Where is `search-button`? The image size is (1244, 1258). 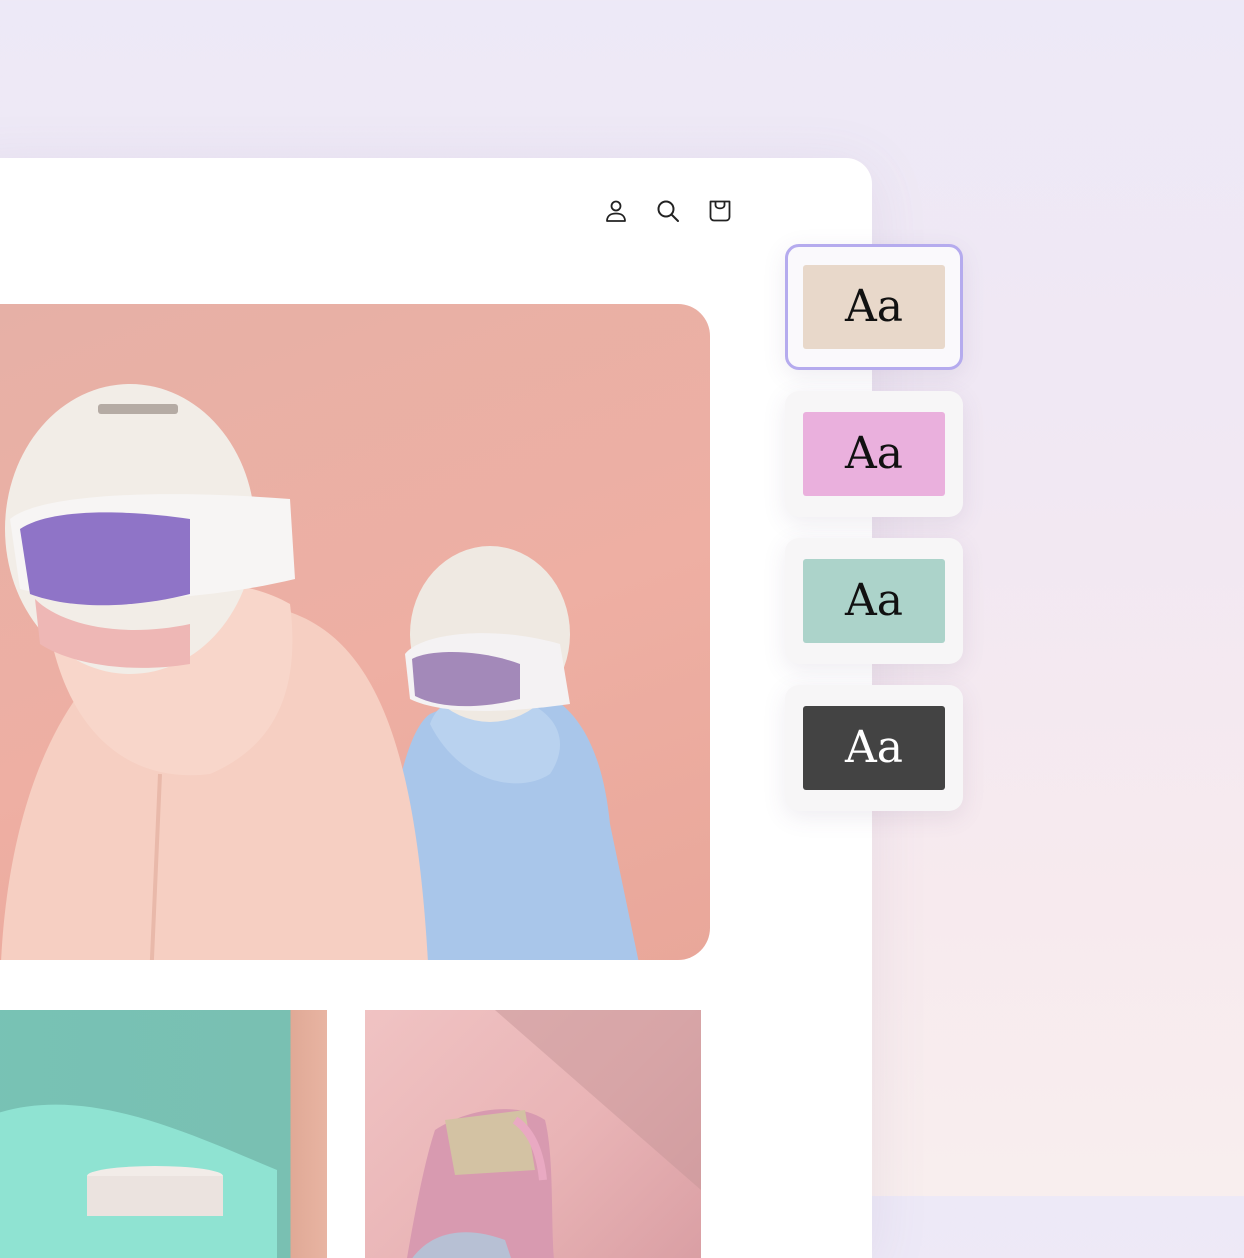 search-button is located at coordinates (668, 211).